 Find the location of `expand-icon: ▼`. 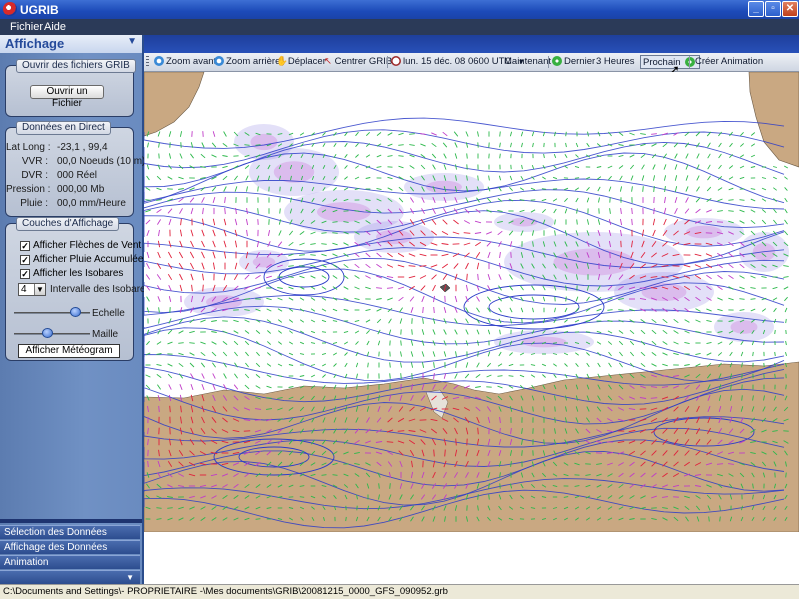

expand-icon: ▼ is located at coordinates (70, 577).